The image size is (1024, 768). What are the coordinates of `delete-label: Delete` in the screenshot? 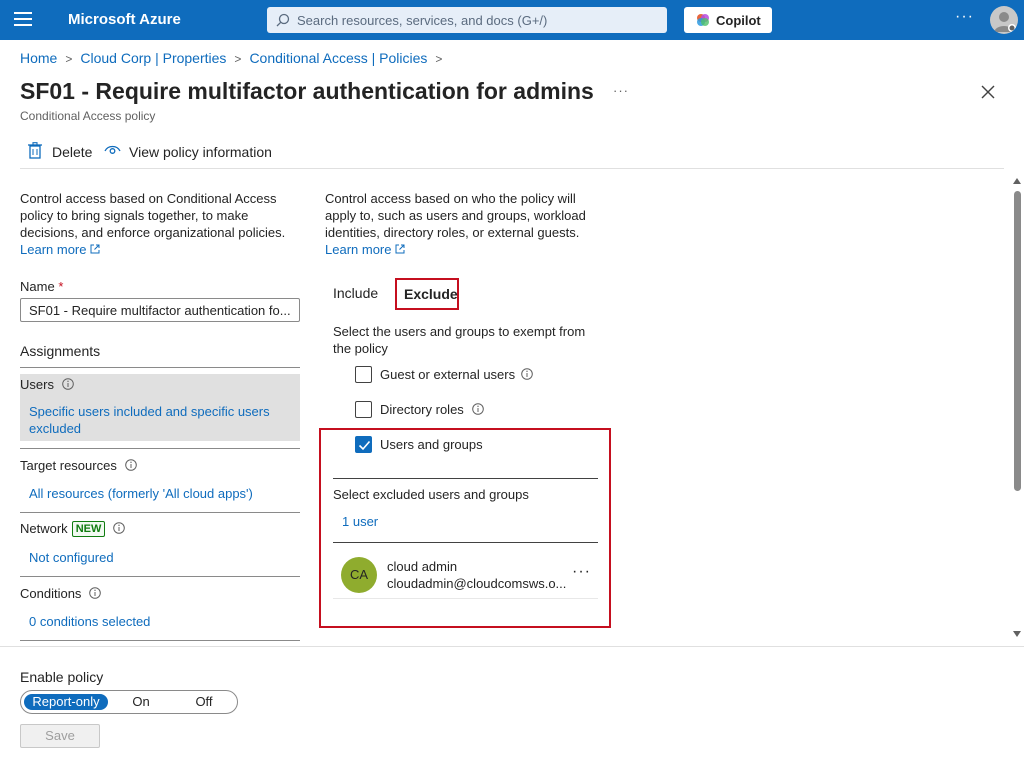 It's located at (72, 152).